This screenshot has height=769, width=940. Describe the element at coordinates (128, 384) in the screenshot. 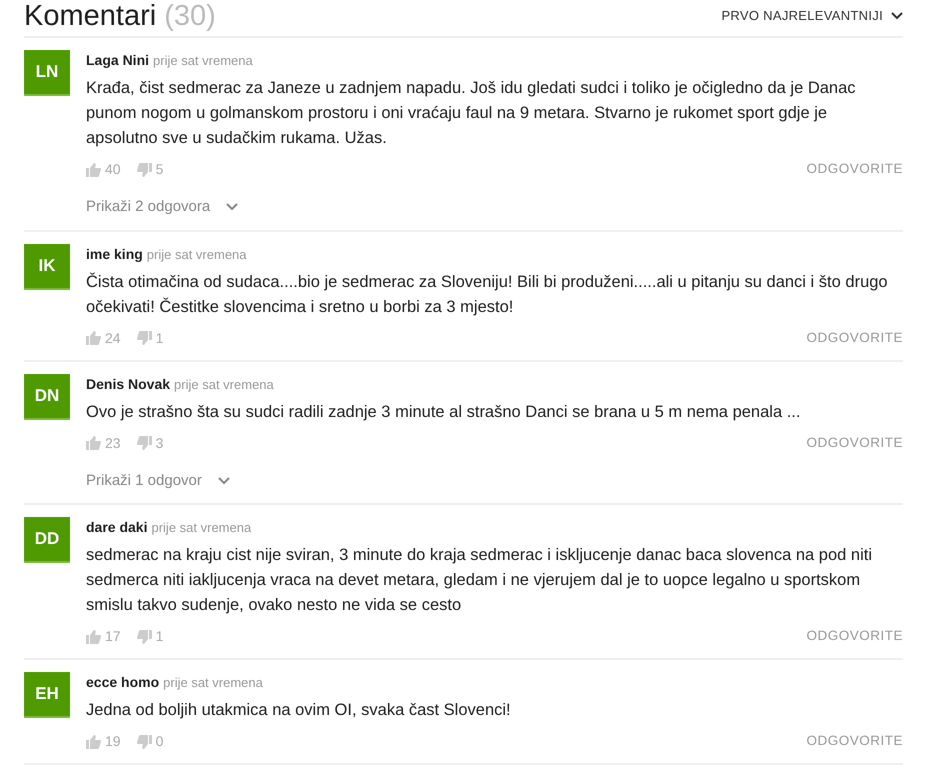

I see `author-name: Denis Novak` at that location.